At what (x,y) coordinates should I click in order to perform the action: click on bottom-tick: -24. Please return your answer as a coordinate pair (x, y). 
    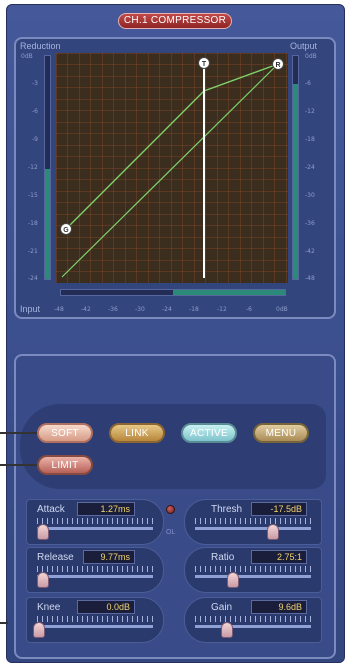
    Looking at the image, I should click on (167, 309).